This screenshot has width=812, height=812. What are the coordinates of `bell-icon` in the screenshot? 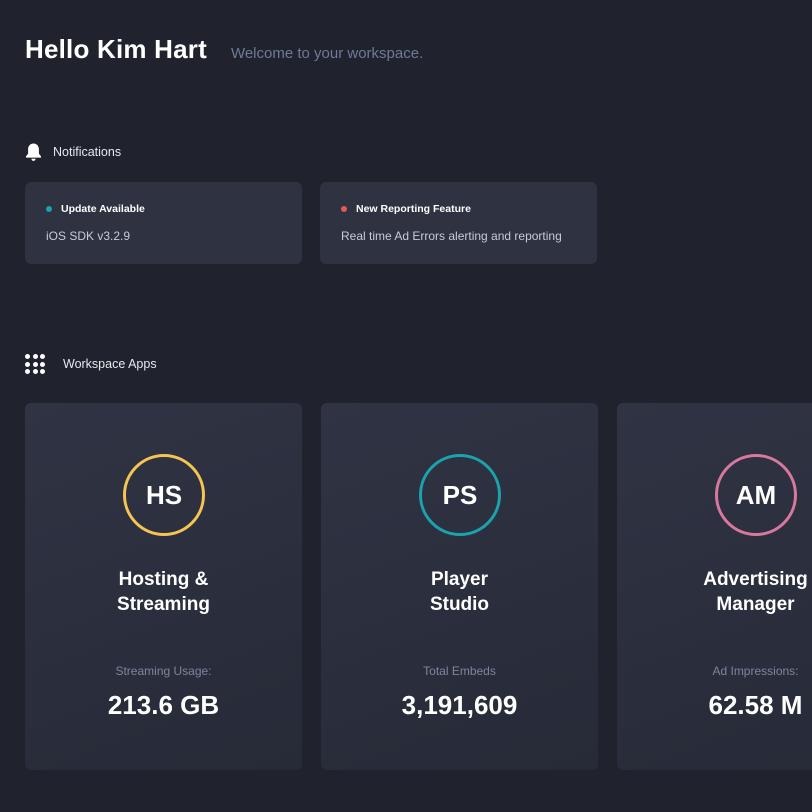 It's located at (33, 152).